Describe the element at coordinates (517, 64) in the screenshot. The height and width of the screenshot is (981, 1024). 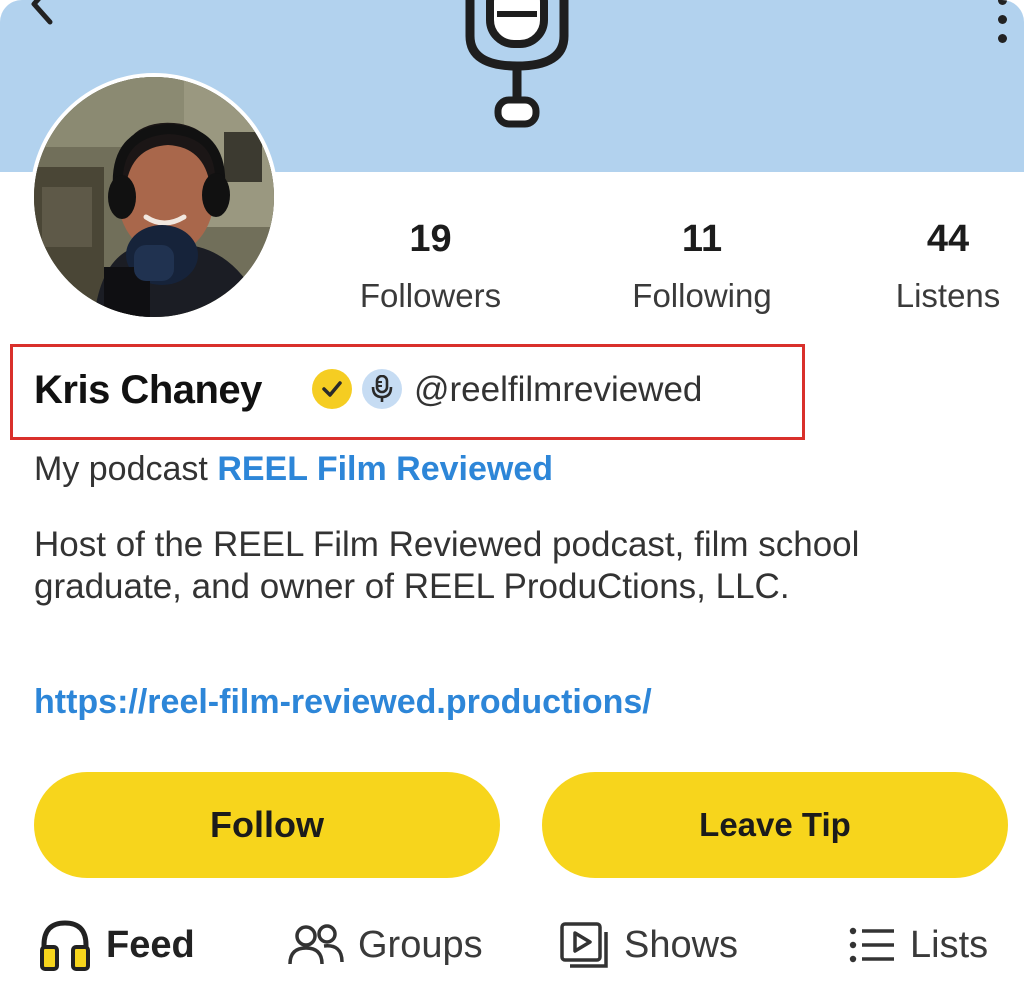
I see `microphone-logo` at that location.